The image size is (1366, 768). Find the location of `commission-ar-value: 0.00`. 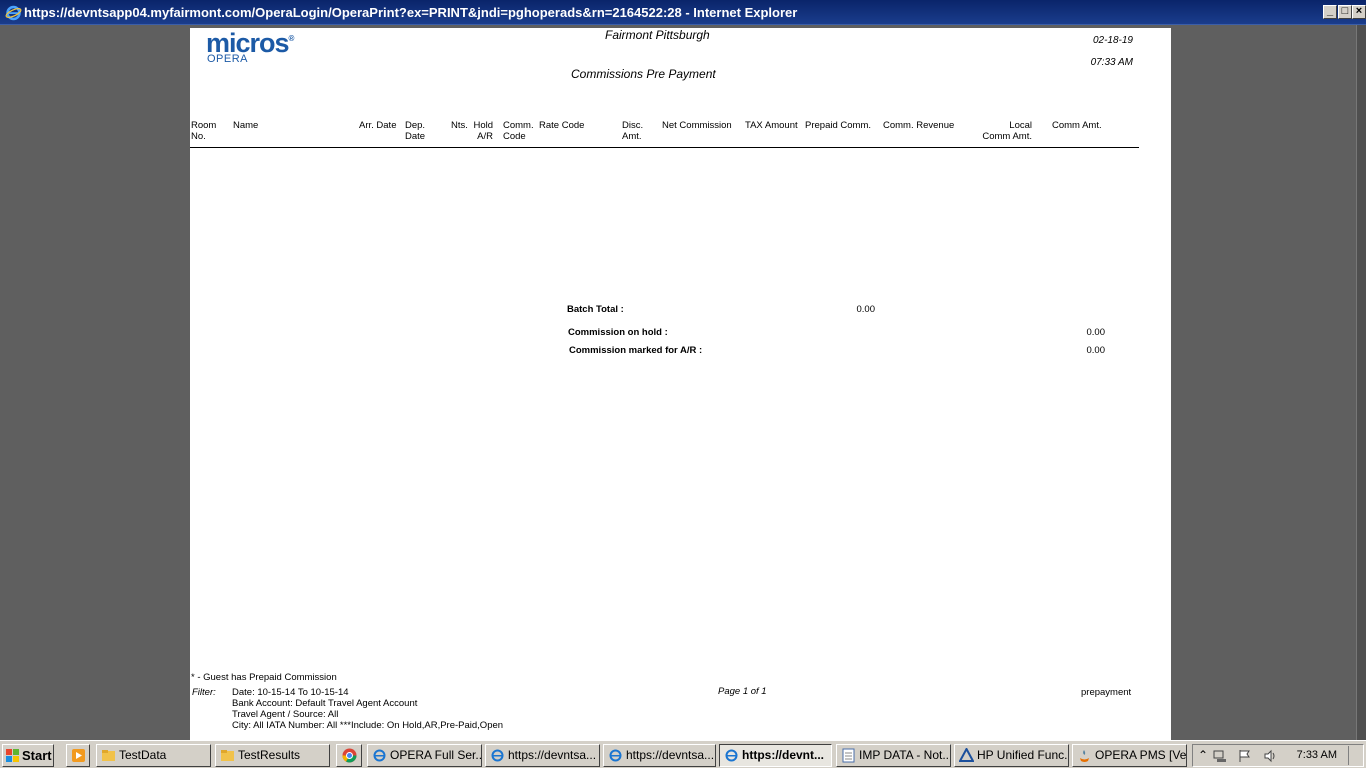

commission-ar-value: 0.00 is located at coordinates (1096, 350).